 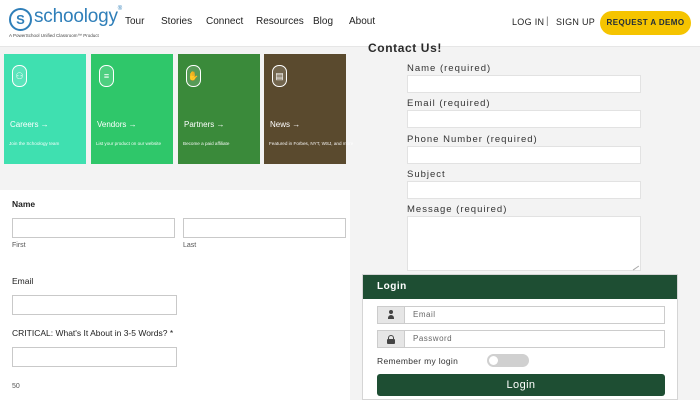 I want to click on nav-link-connect: Connect, so click(x=224, y=21).